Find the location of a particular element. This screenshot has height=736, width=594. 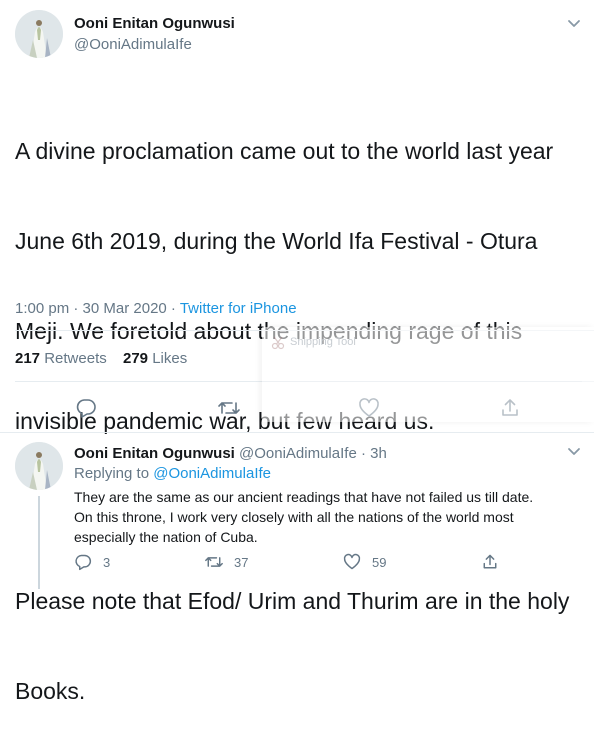

reply-author-avatar is located at coordinates (39, 466).